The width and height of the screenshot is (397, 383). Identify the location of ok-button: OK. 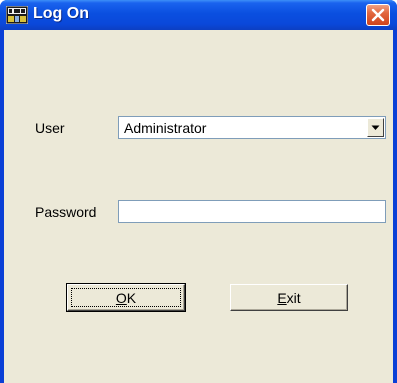
(126, 297).